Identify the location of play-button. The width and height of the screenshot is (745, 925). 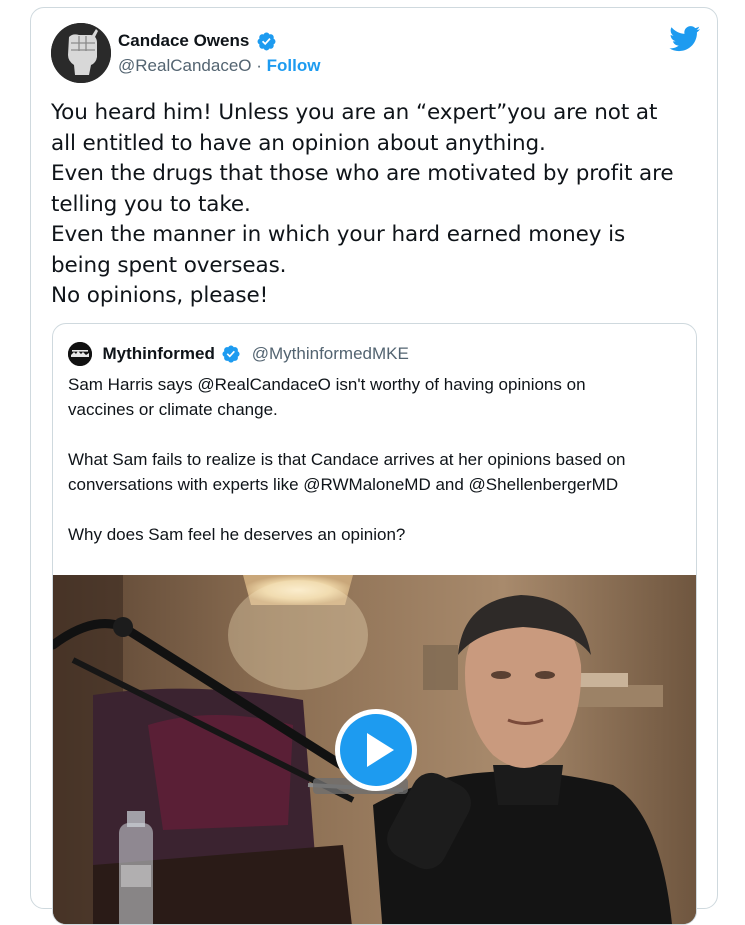
(376, 750).